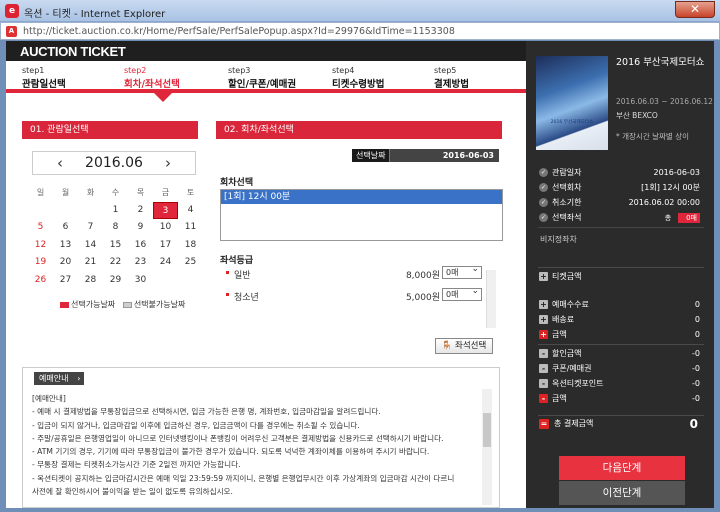  I want to click on calendar-month: 2016.06, so click(114, 163).